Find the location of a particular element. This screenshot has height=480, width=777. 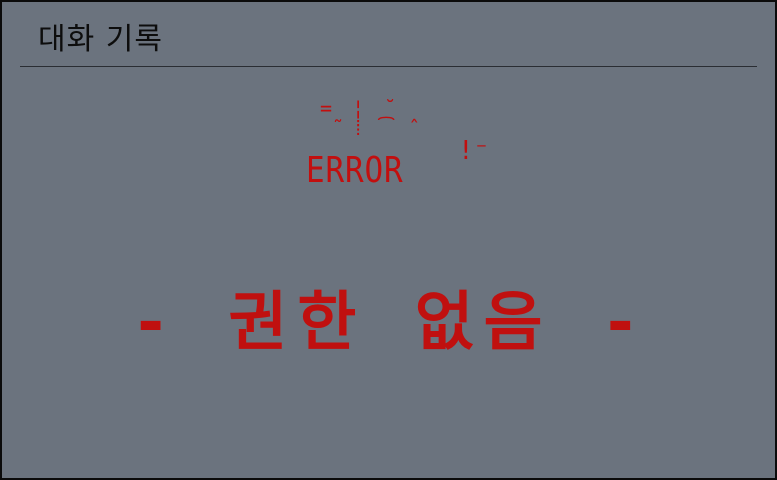

glitch-noise: = ¦ ˘ ̃ ⁞ ͡ ̂ is located at coordinates (366, 118).